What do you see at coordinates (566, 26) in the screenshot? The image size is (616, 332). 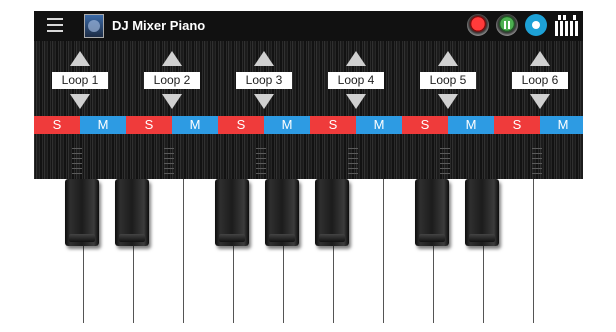 I see `piano-keys-icon` at bounding box center [566, 26].